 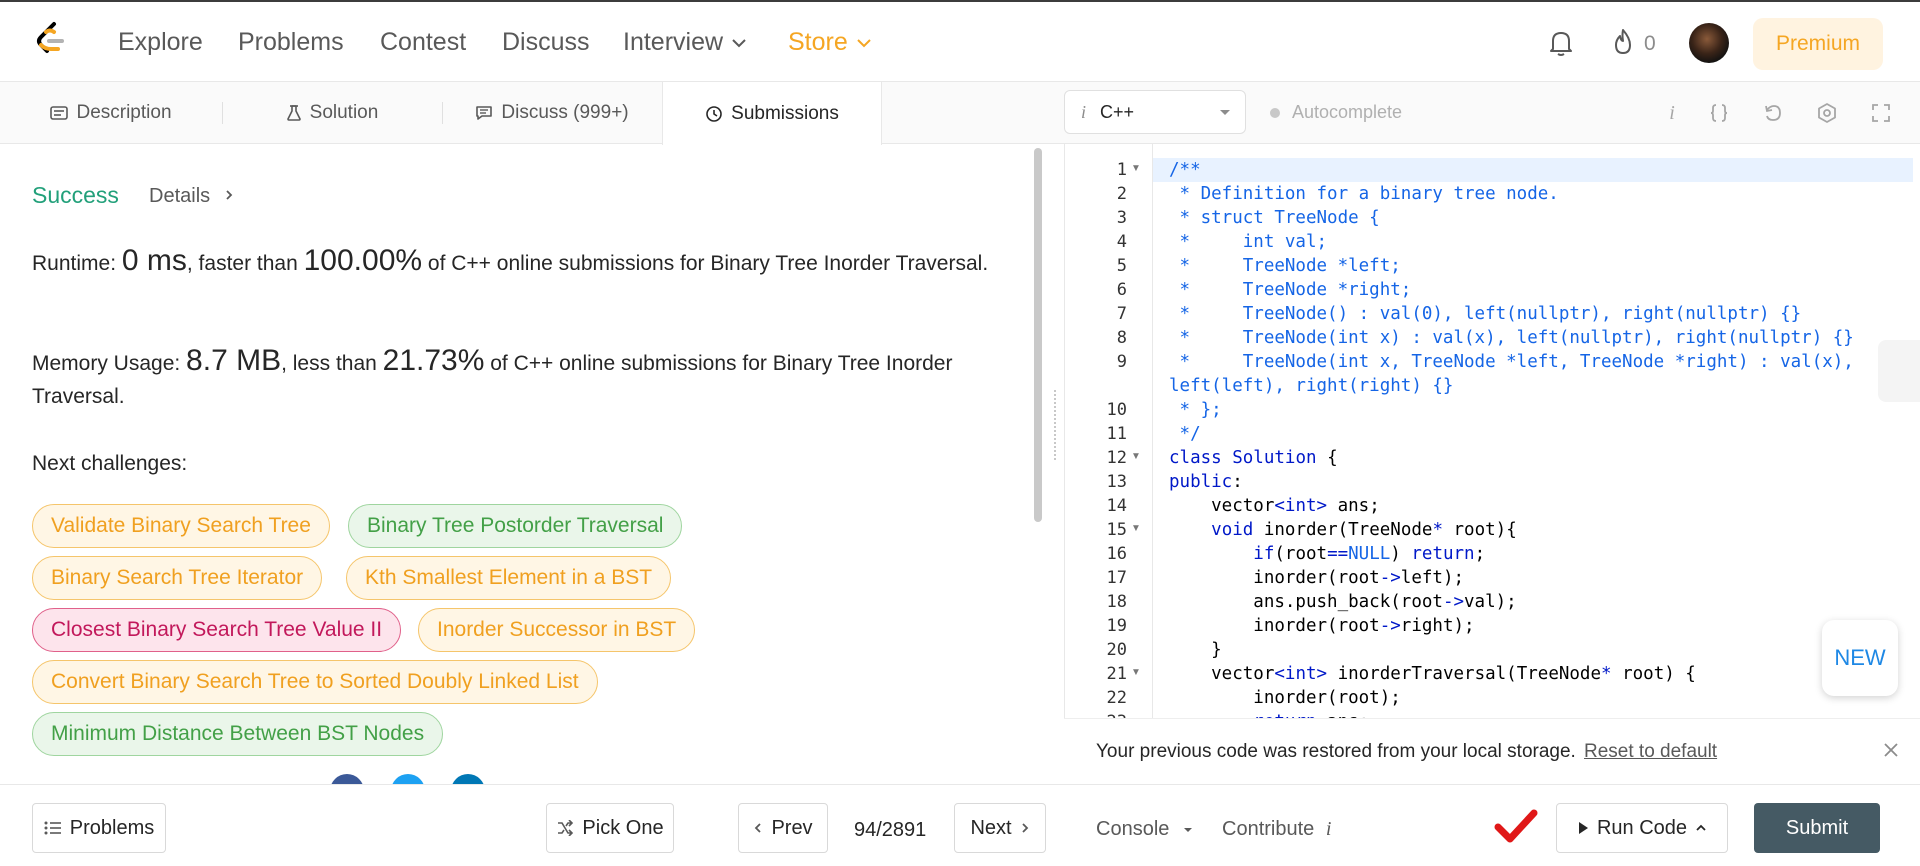 What do you see at coordinates (245, 263) in the screenshot?
I see `runtime-mid: , faster than` at bounding box center [245, 263].